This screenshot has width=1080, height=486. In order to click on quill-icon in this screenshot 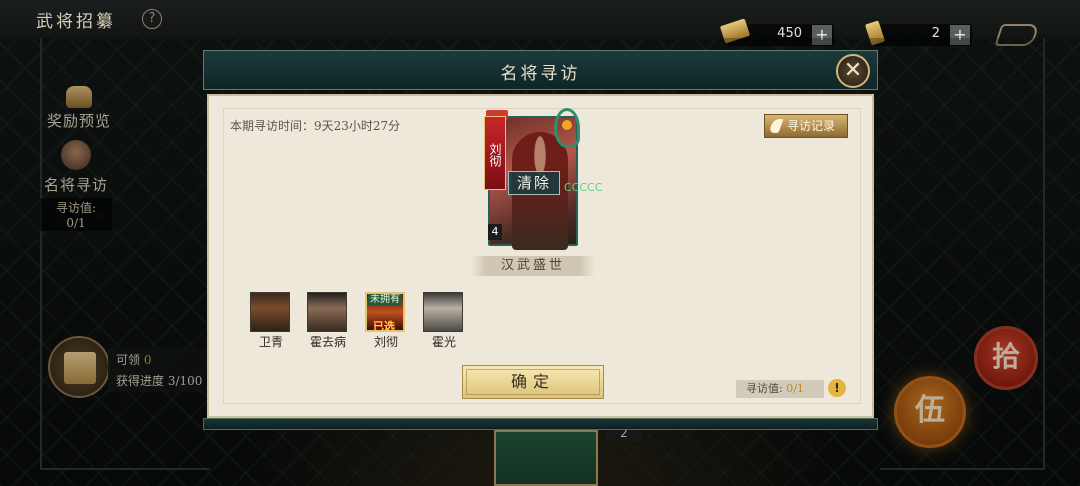, I will do `click(776, 126)`.